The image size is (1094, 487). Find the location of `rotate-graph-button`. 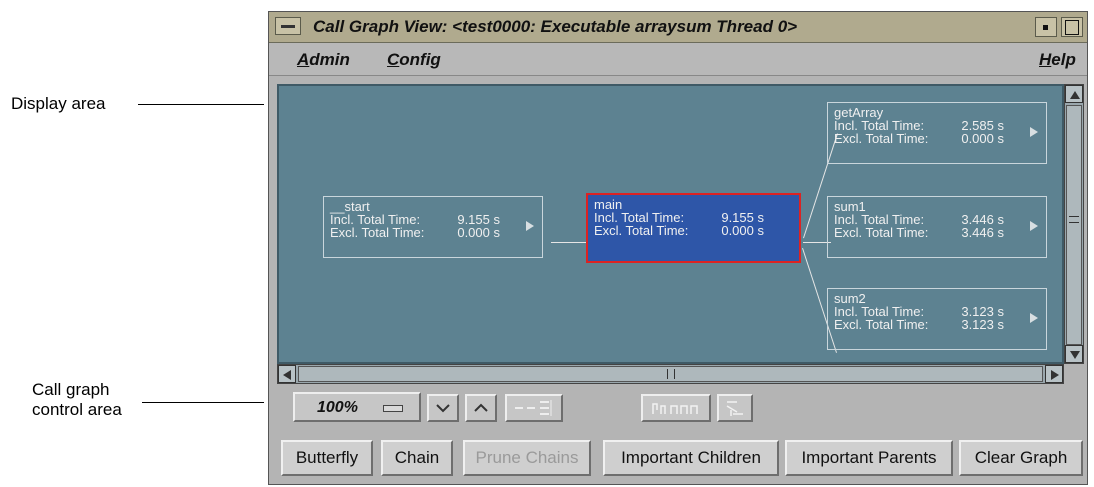

rotate-graph-button is located at coordinates (676, 408).